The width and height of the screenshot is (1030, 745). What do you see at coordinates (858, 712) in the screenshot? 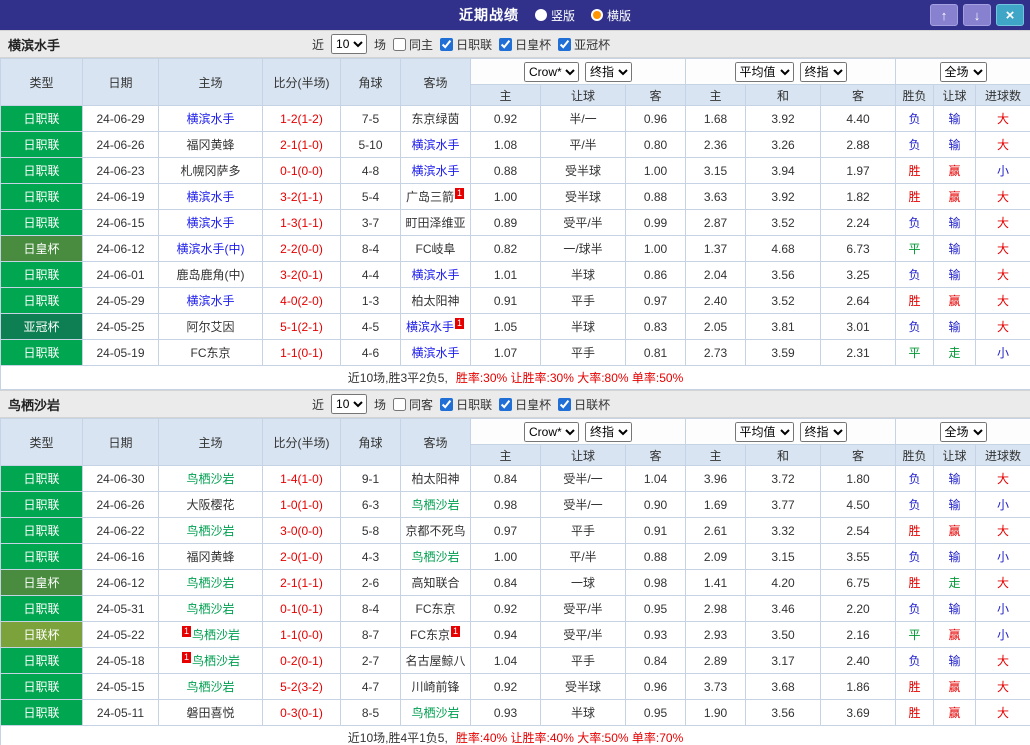
I see `avg-away-odds: 3.69` at bounding box center [858, 712].